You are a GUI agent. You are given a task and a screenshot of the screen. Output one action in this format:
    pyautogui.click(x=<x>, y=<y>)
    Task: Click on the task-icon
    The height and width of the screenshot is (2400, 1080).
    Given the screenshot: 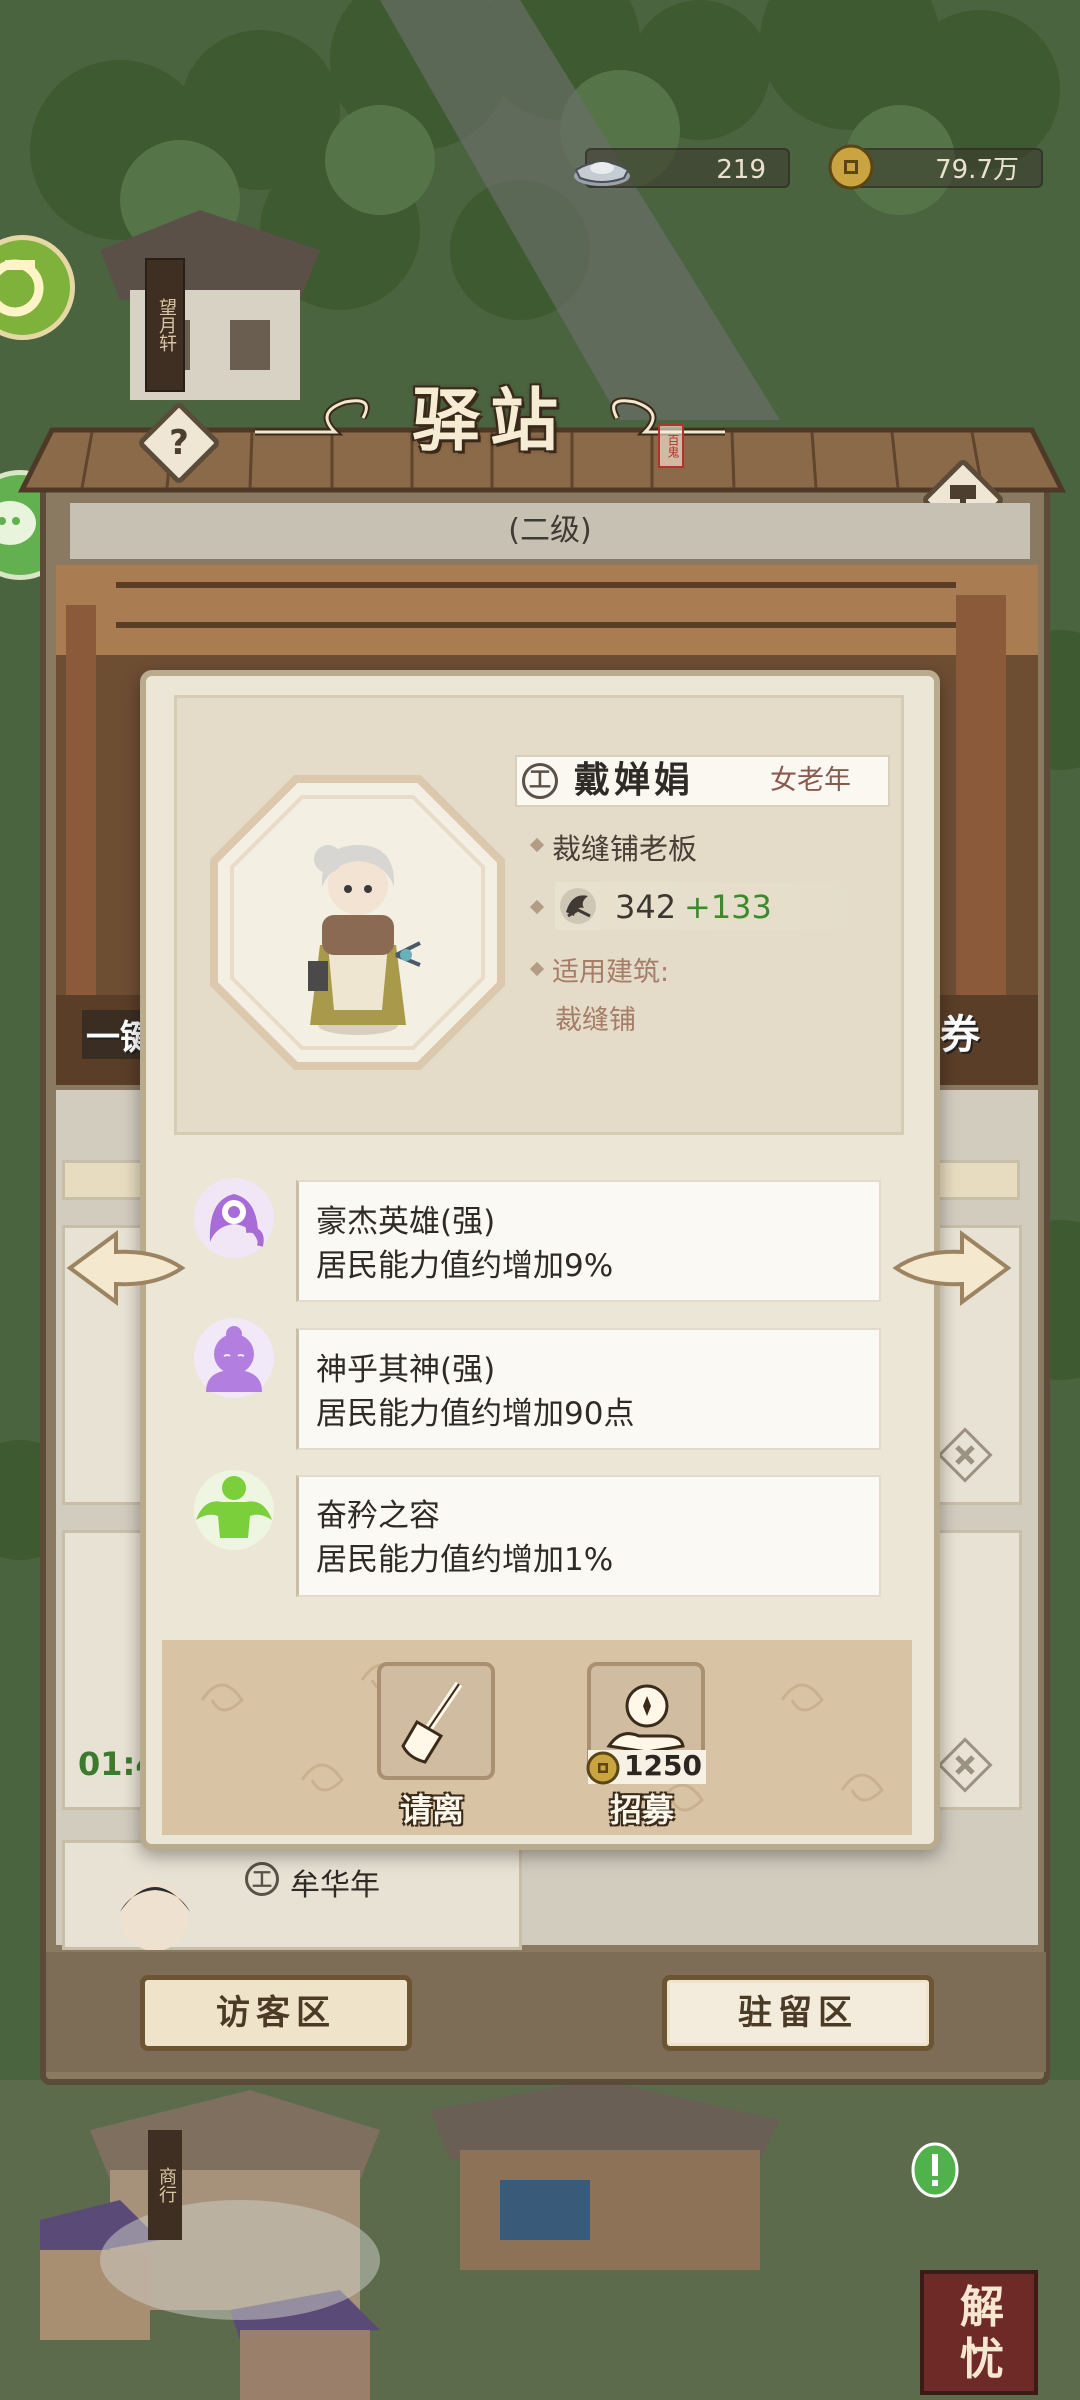 What is the action you would take?
    pyautogui.click(x=22, y=288)
    